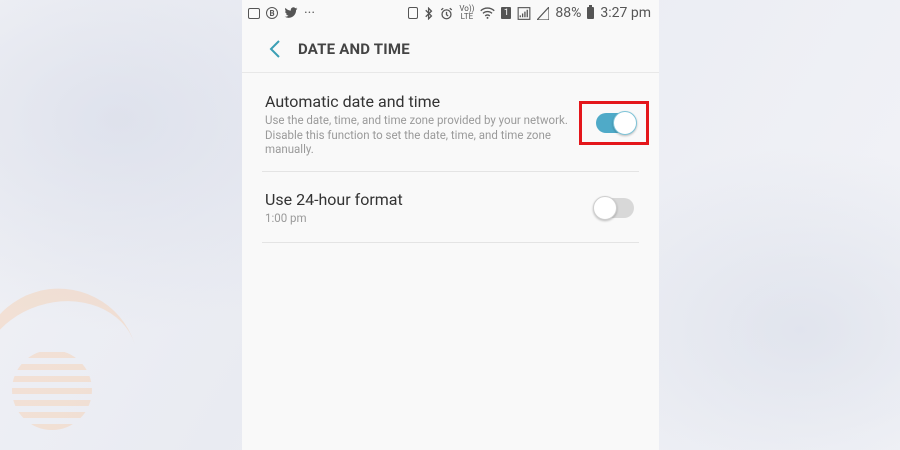  I want to click on volte-icon: Vo)) LTE, so click(466, 13).